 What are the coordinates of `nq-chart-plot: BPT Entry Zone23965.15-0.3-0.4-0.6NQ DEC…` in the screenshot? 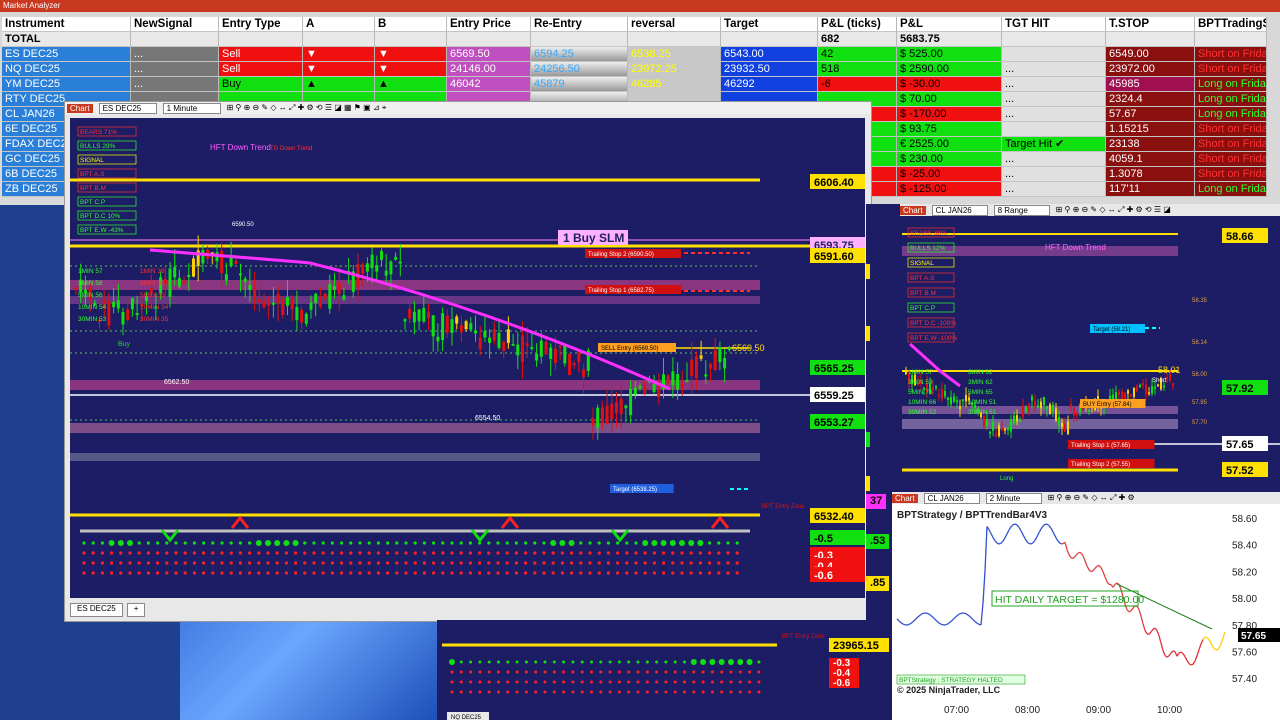 It's located at (664, 670).